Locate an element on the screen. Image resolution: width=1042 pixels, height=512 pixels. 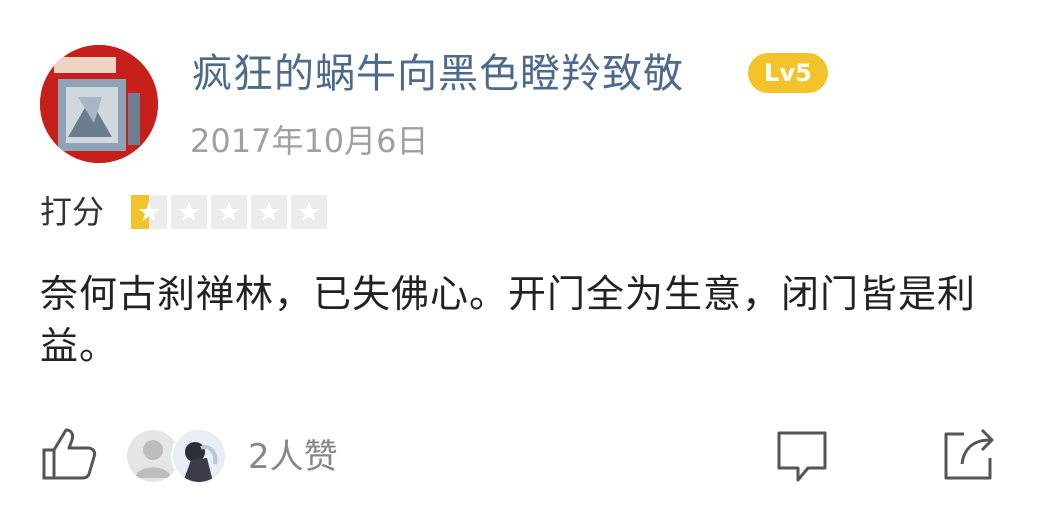
user-avatar-icon is located at coordinates (99, 104).